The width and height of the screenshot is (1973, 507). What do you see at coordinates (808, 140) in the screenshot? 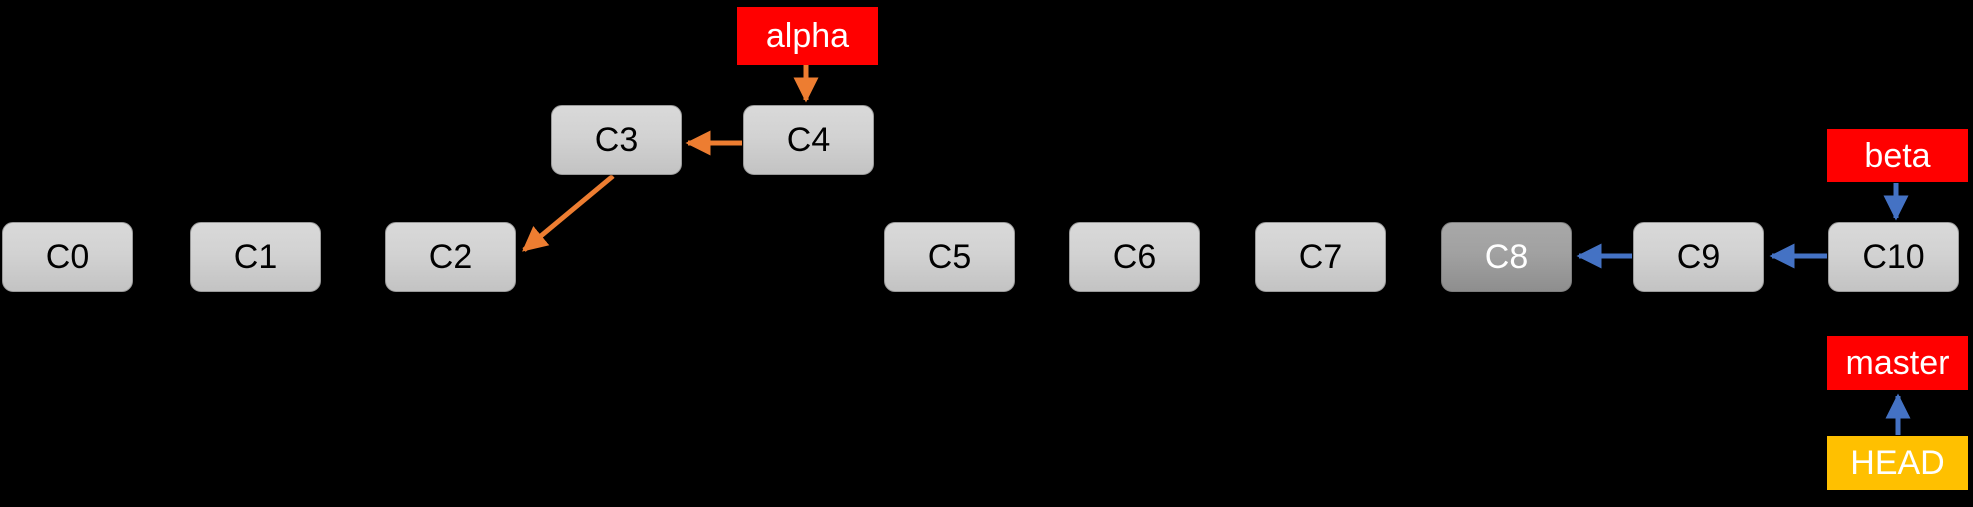
I see `commit-node-c4: C4` at bounding box center [808, 140].